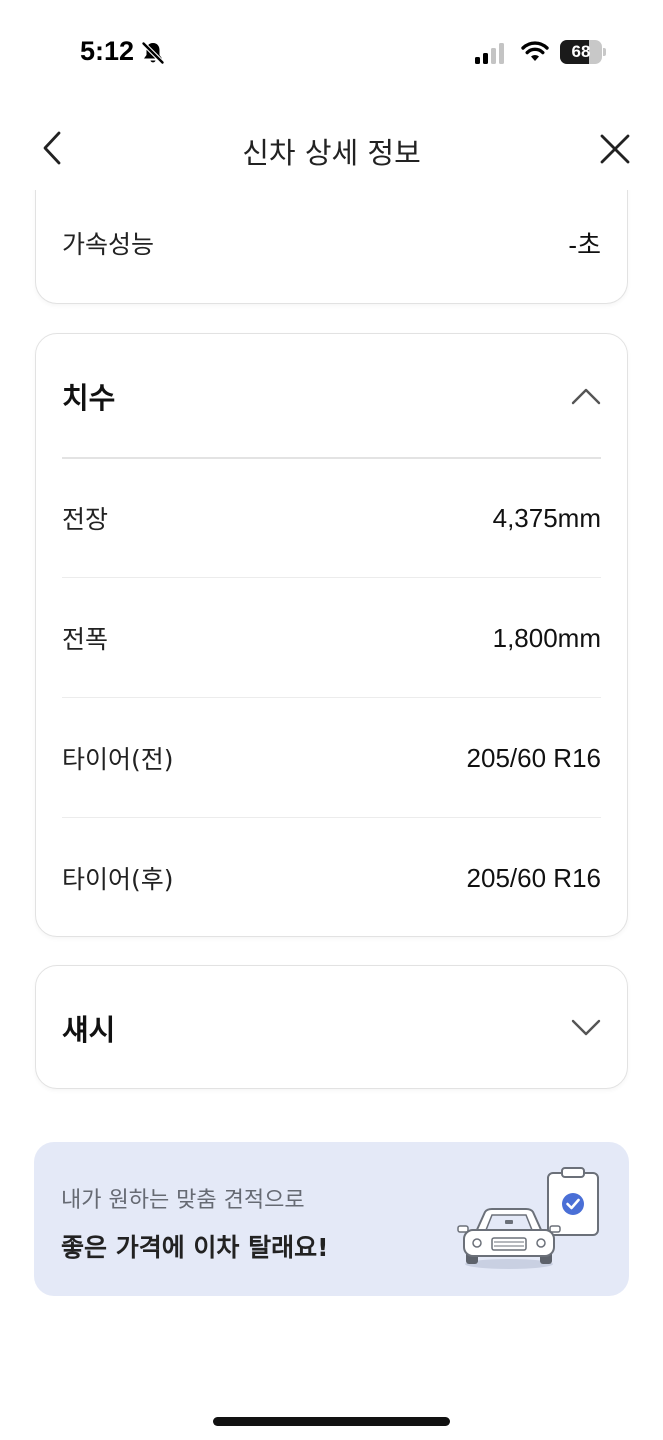  Describe the element at coordinates (331, 153) in the screenshot. I see `page-title: 신차 상세 정보` at that location.